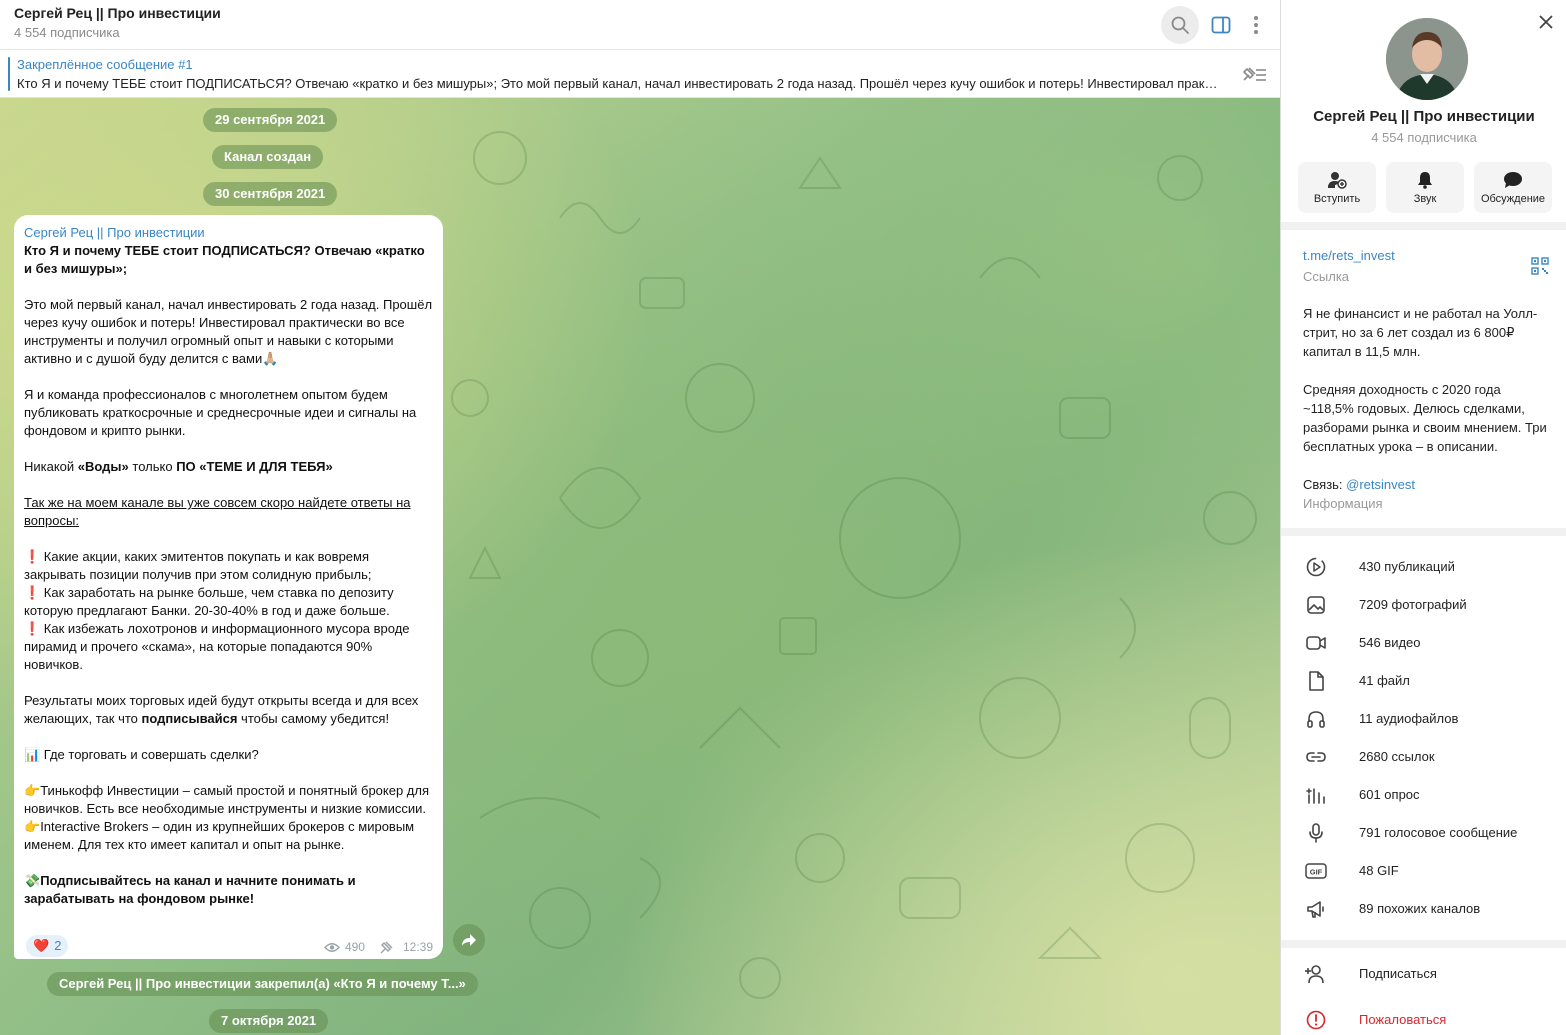 The width and height of the screenshot is (1566, 1035). What do you see at coordinates (254, 466) in the screenshot?
I see `post-bold-text: ПО «ТЕМЕ И ДЛЯ ТЕБЯ»` at bounding box center [254, 466].